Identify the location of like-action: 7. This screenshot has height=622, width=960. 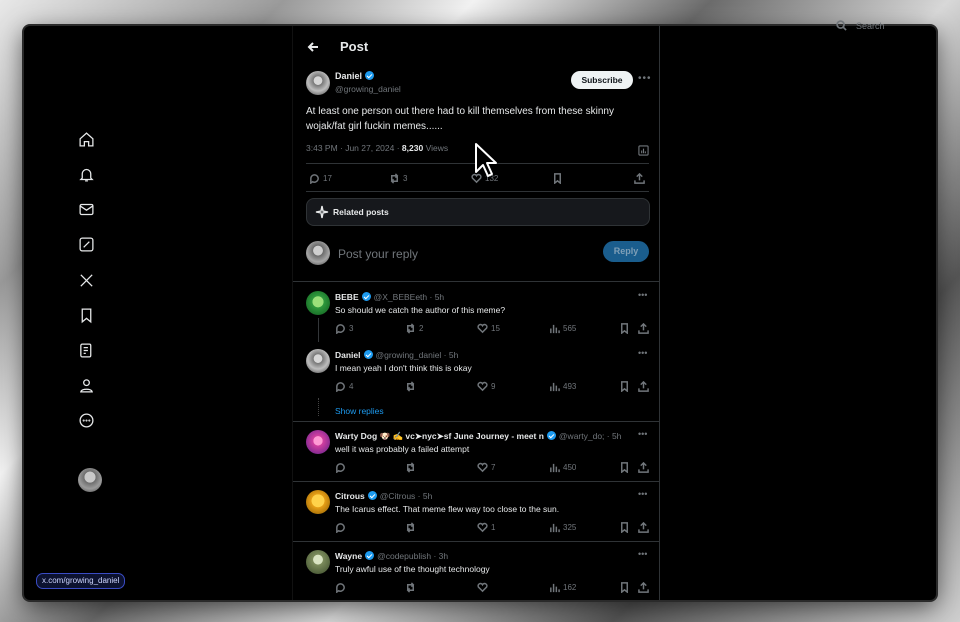
(486, 467).